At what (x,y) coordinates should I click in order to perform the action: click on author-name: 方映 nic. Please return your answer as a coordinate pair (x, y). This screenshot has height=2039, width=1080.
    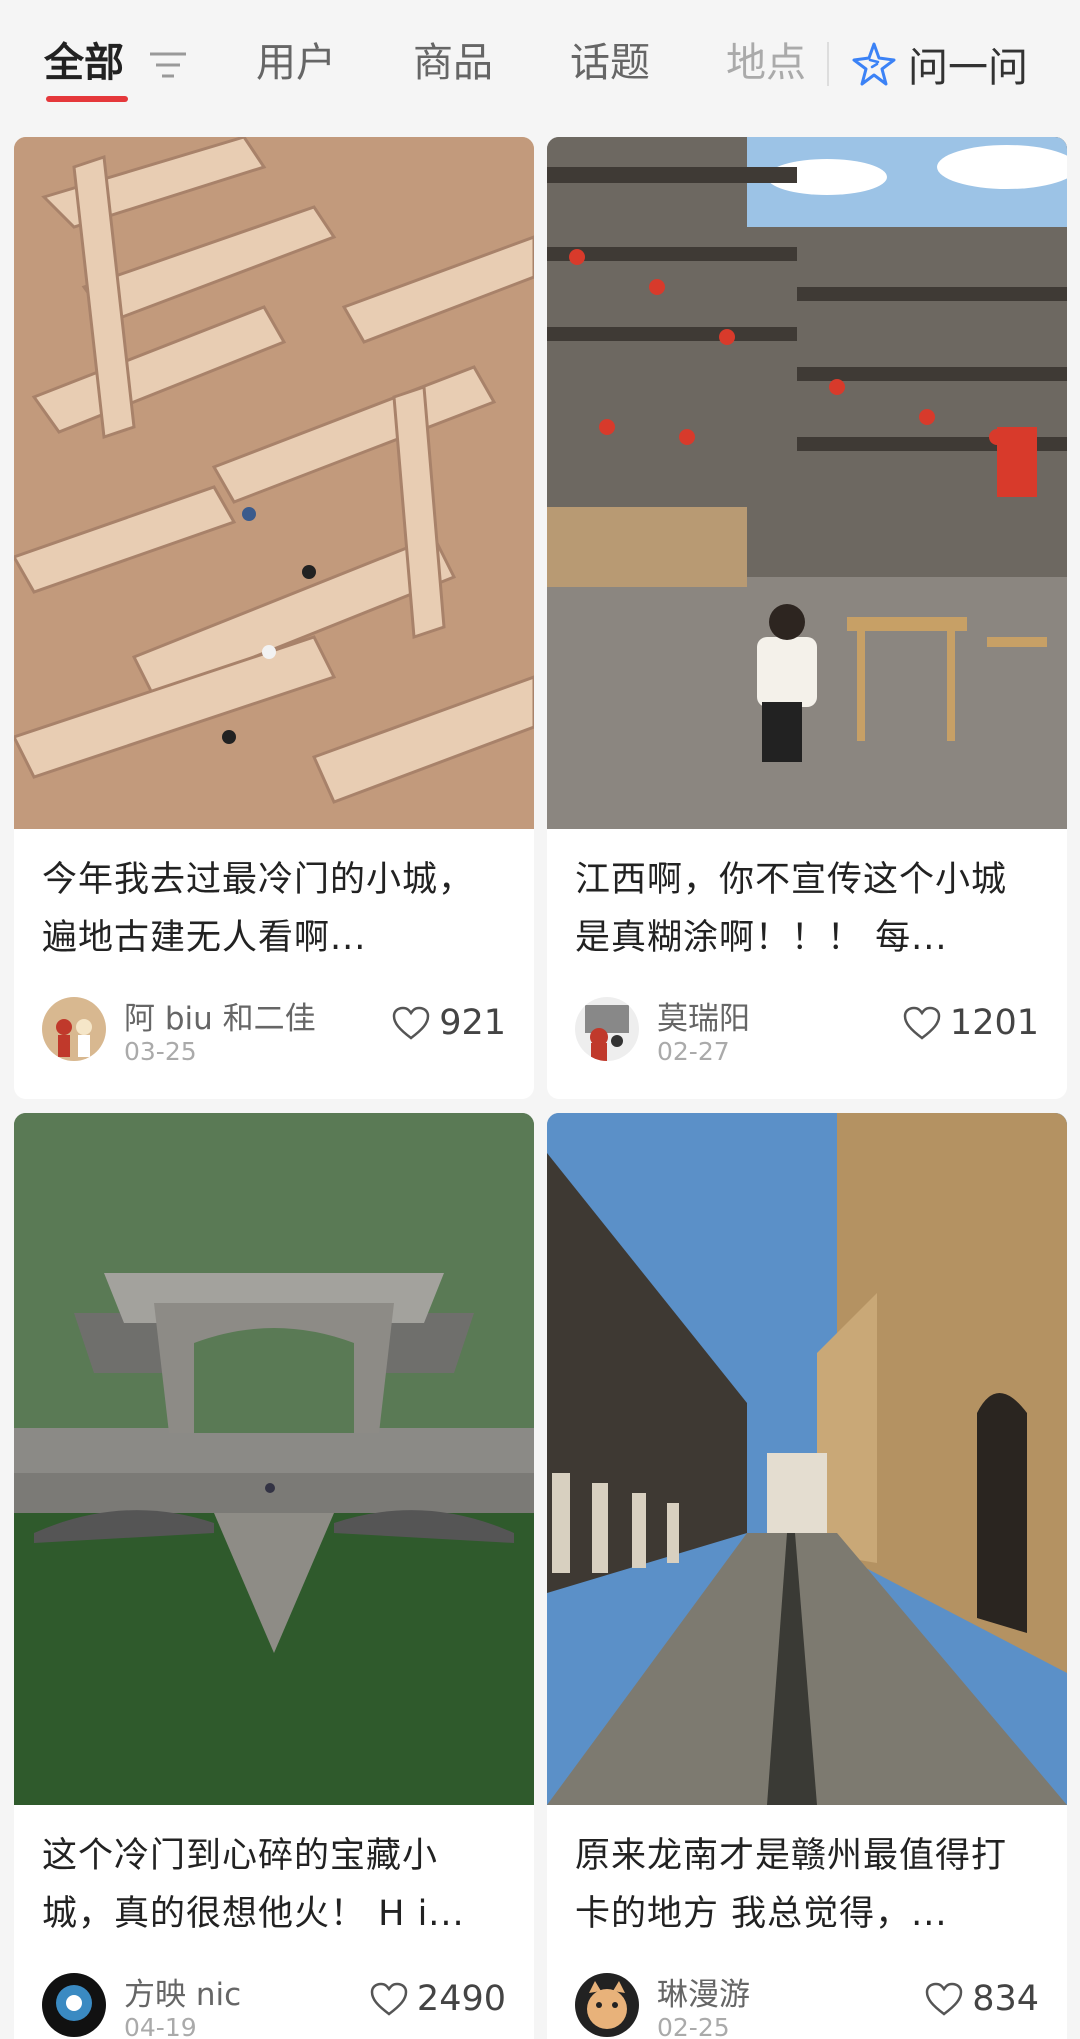
    Looking at the image, I should click on (182, 1991).